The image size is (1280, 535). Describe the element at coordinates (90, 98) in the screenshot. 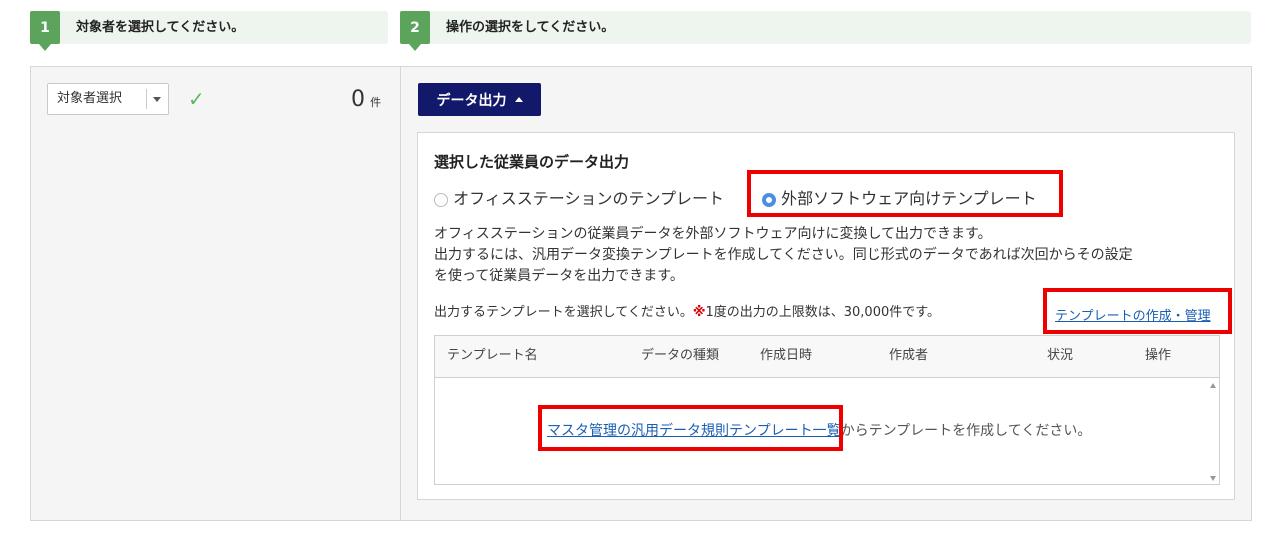

I see `target-select-value: 対象者選択` at that location.